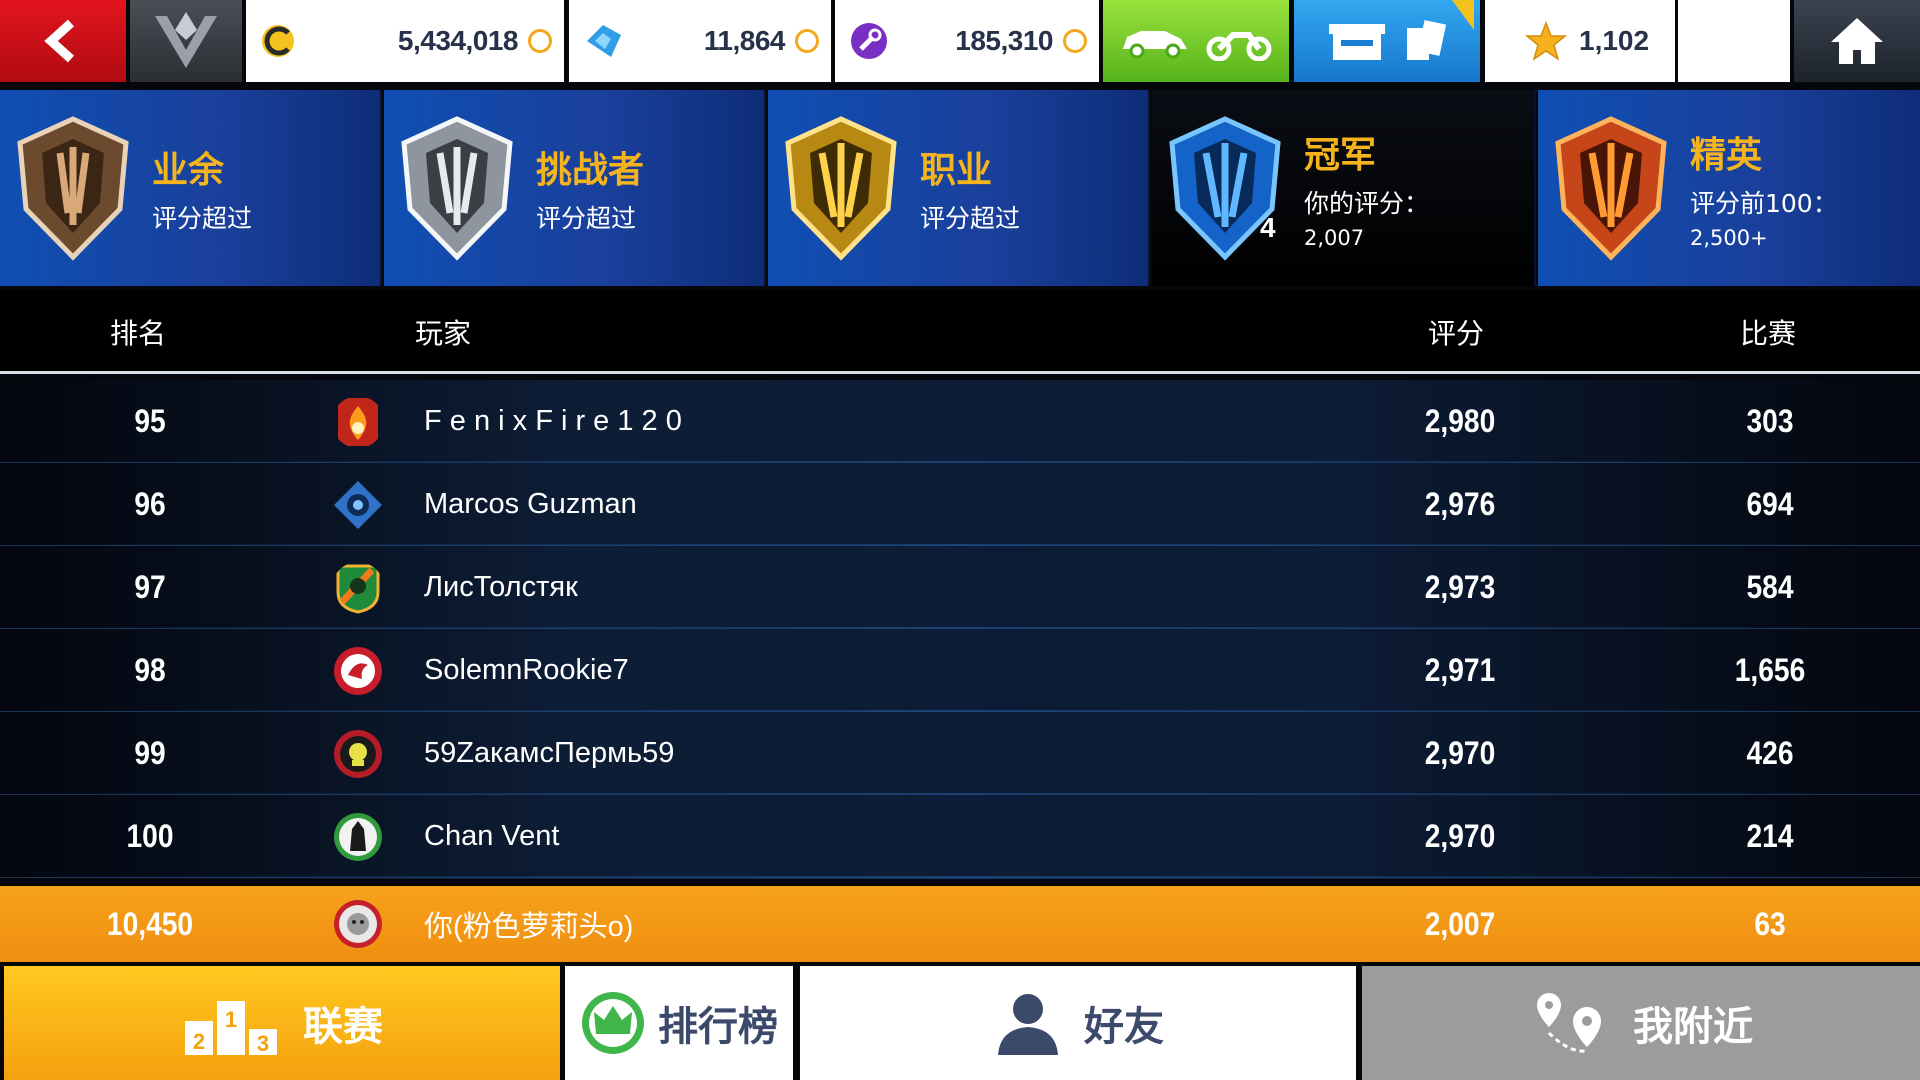 This screenshot has height=1080, width=1920. I want to click on credits-counter: 5,434,018, so click(405, 41).